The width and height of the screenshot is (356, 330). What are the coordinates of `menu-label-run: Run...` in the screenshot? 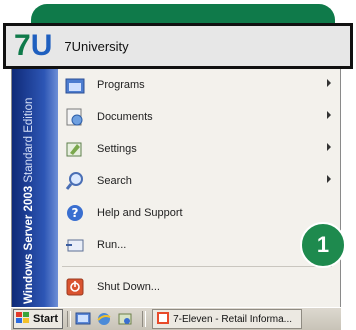 It's located at (112, 245).